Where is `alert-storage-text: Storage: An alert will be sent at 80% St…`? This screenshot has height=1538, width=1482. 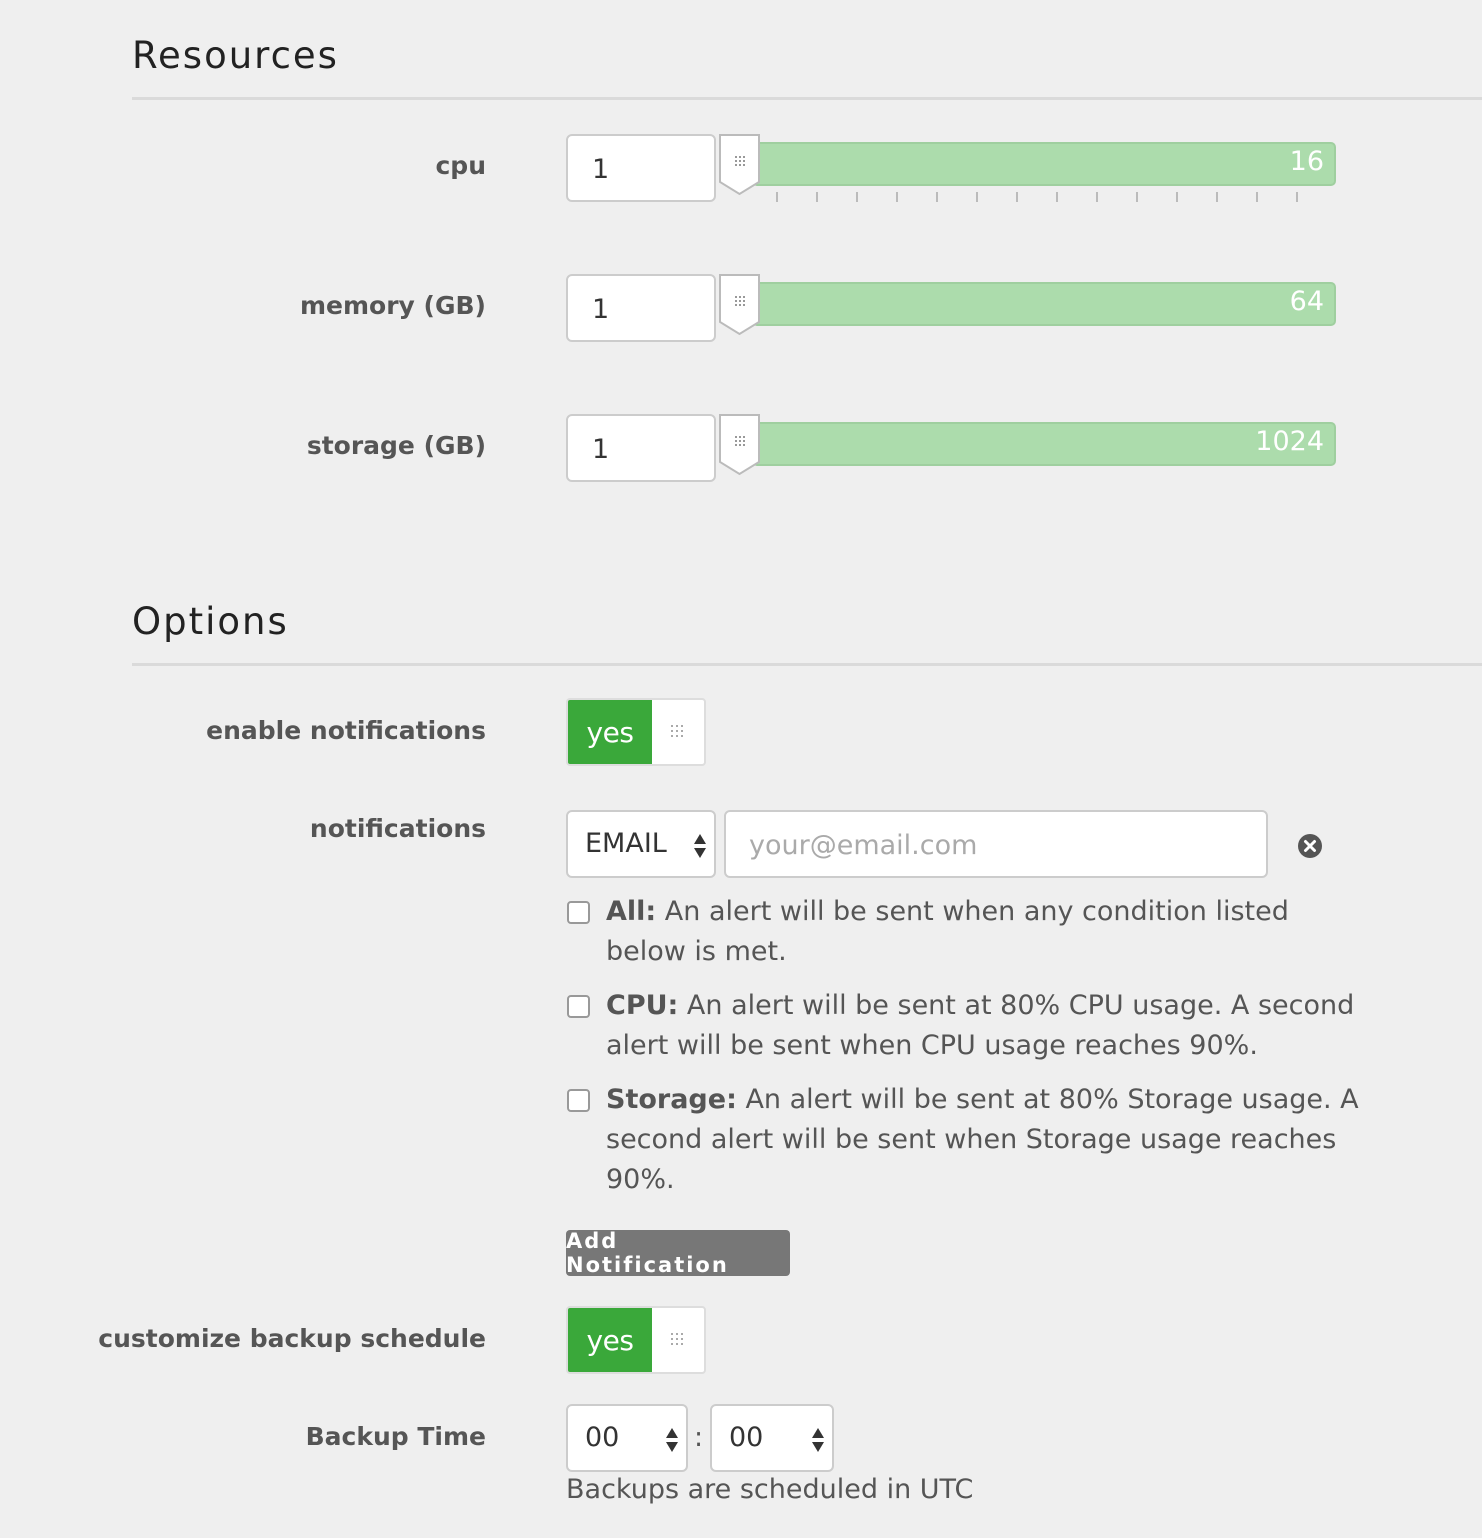 alert-storage-text: Storage: An alert will be sent at 80% St… is located at coordinates (986, 1140).